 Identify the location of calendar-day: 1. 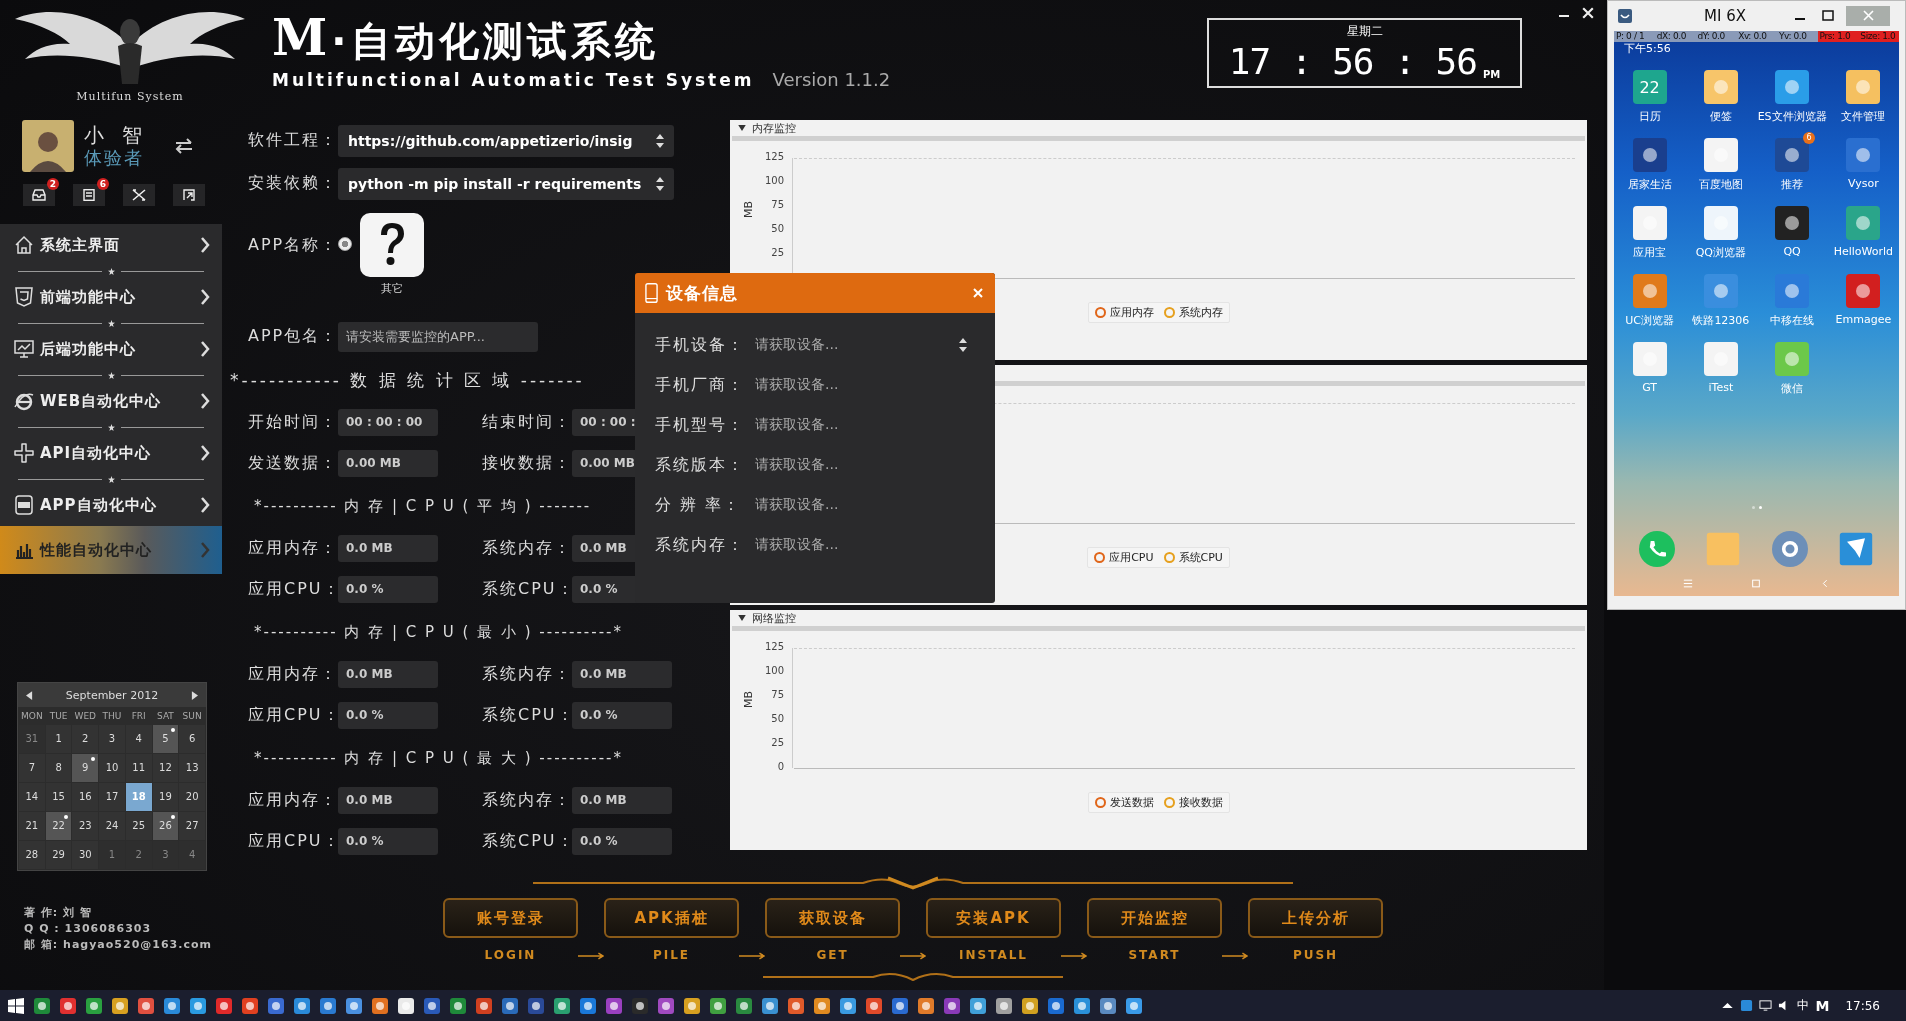
(58, 739).